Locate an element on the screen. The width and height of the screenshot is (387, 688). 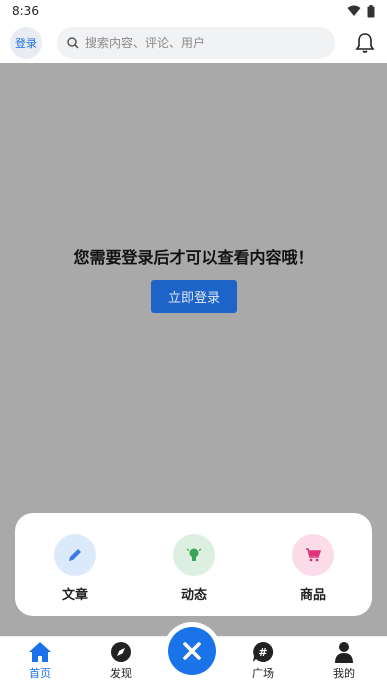
publish-article-button: 文章 is located at coordinates (75, 568).